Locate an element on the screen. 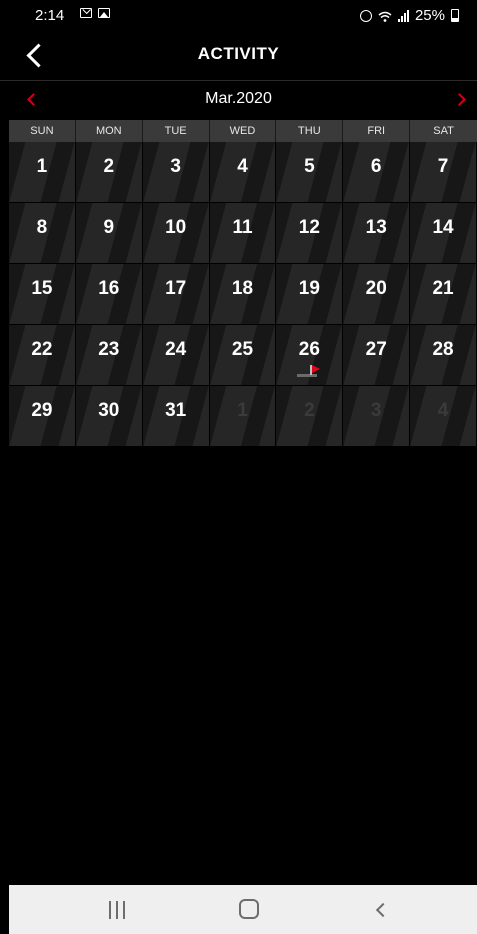 This screenshot has height=934, width=477. day-number: 23 is located at coordinates (109, 349).